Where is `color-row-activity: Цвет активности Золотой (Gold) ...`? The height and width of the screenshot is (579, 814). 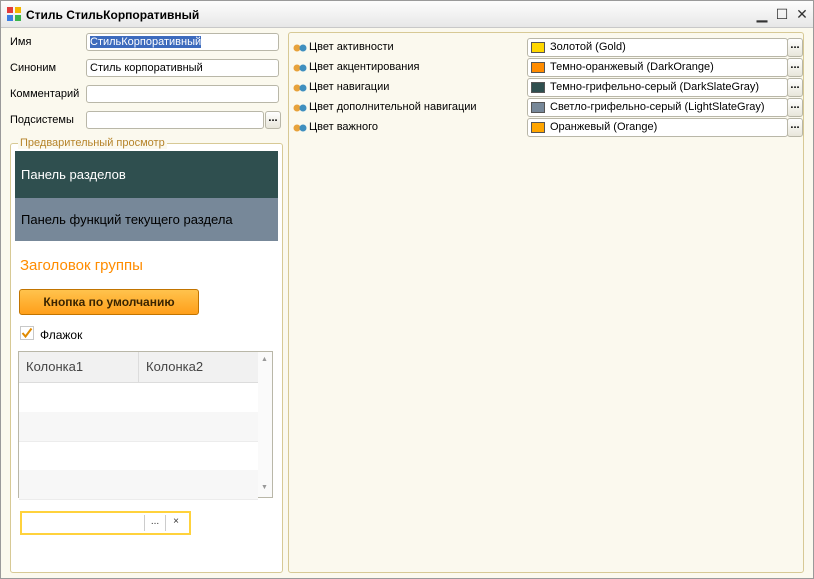
color-row-activity: Цвет активности Золотой (Gold) ... is located at coordinates (547, 48).